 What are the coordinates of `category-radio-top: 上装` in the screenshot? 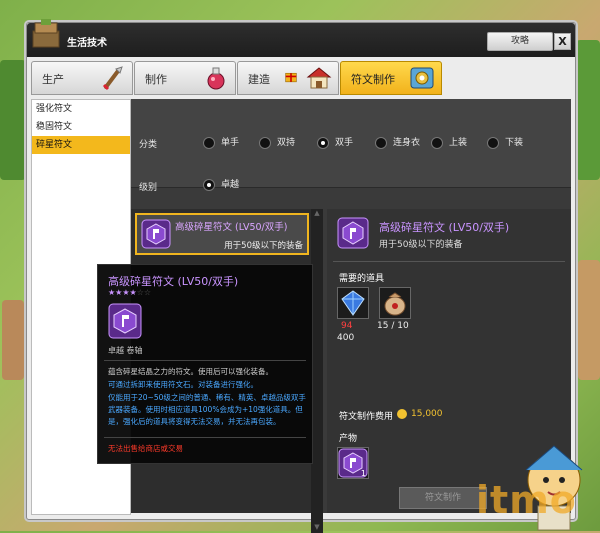 It's located at (449, 142).